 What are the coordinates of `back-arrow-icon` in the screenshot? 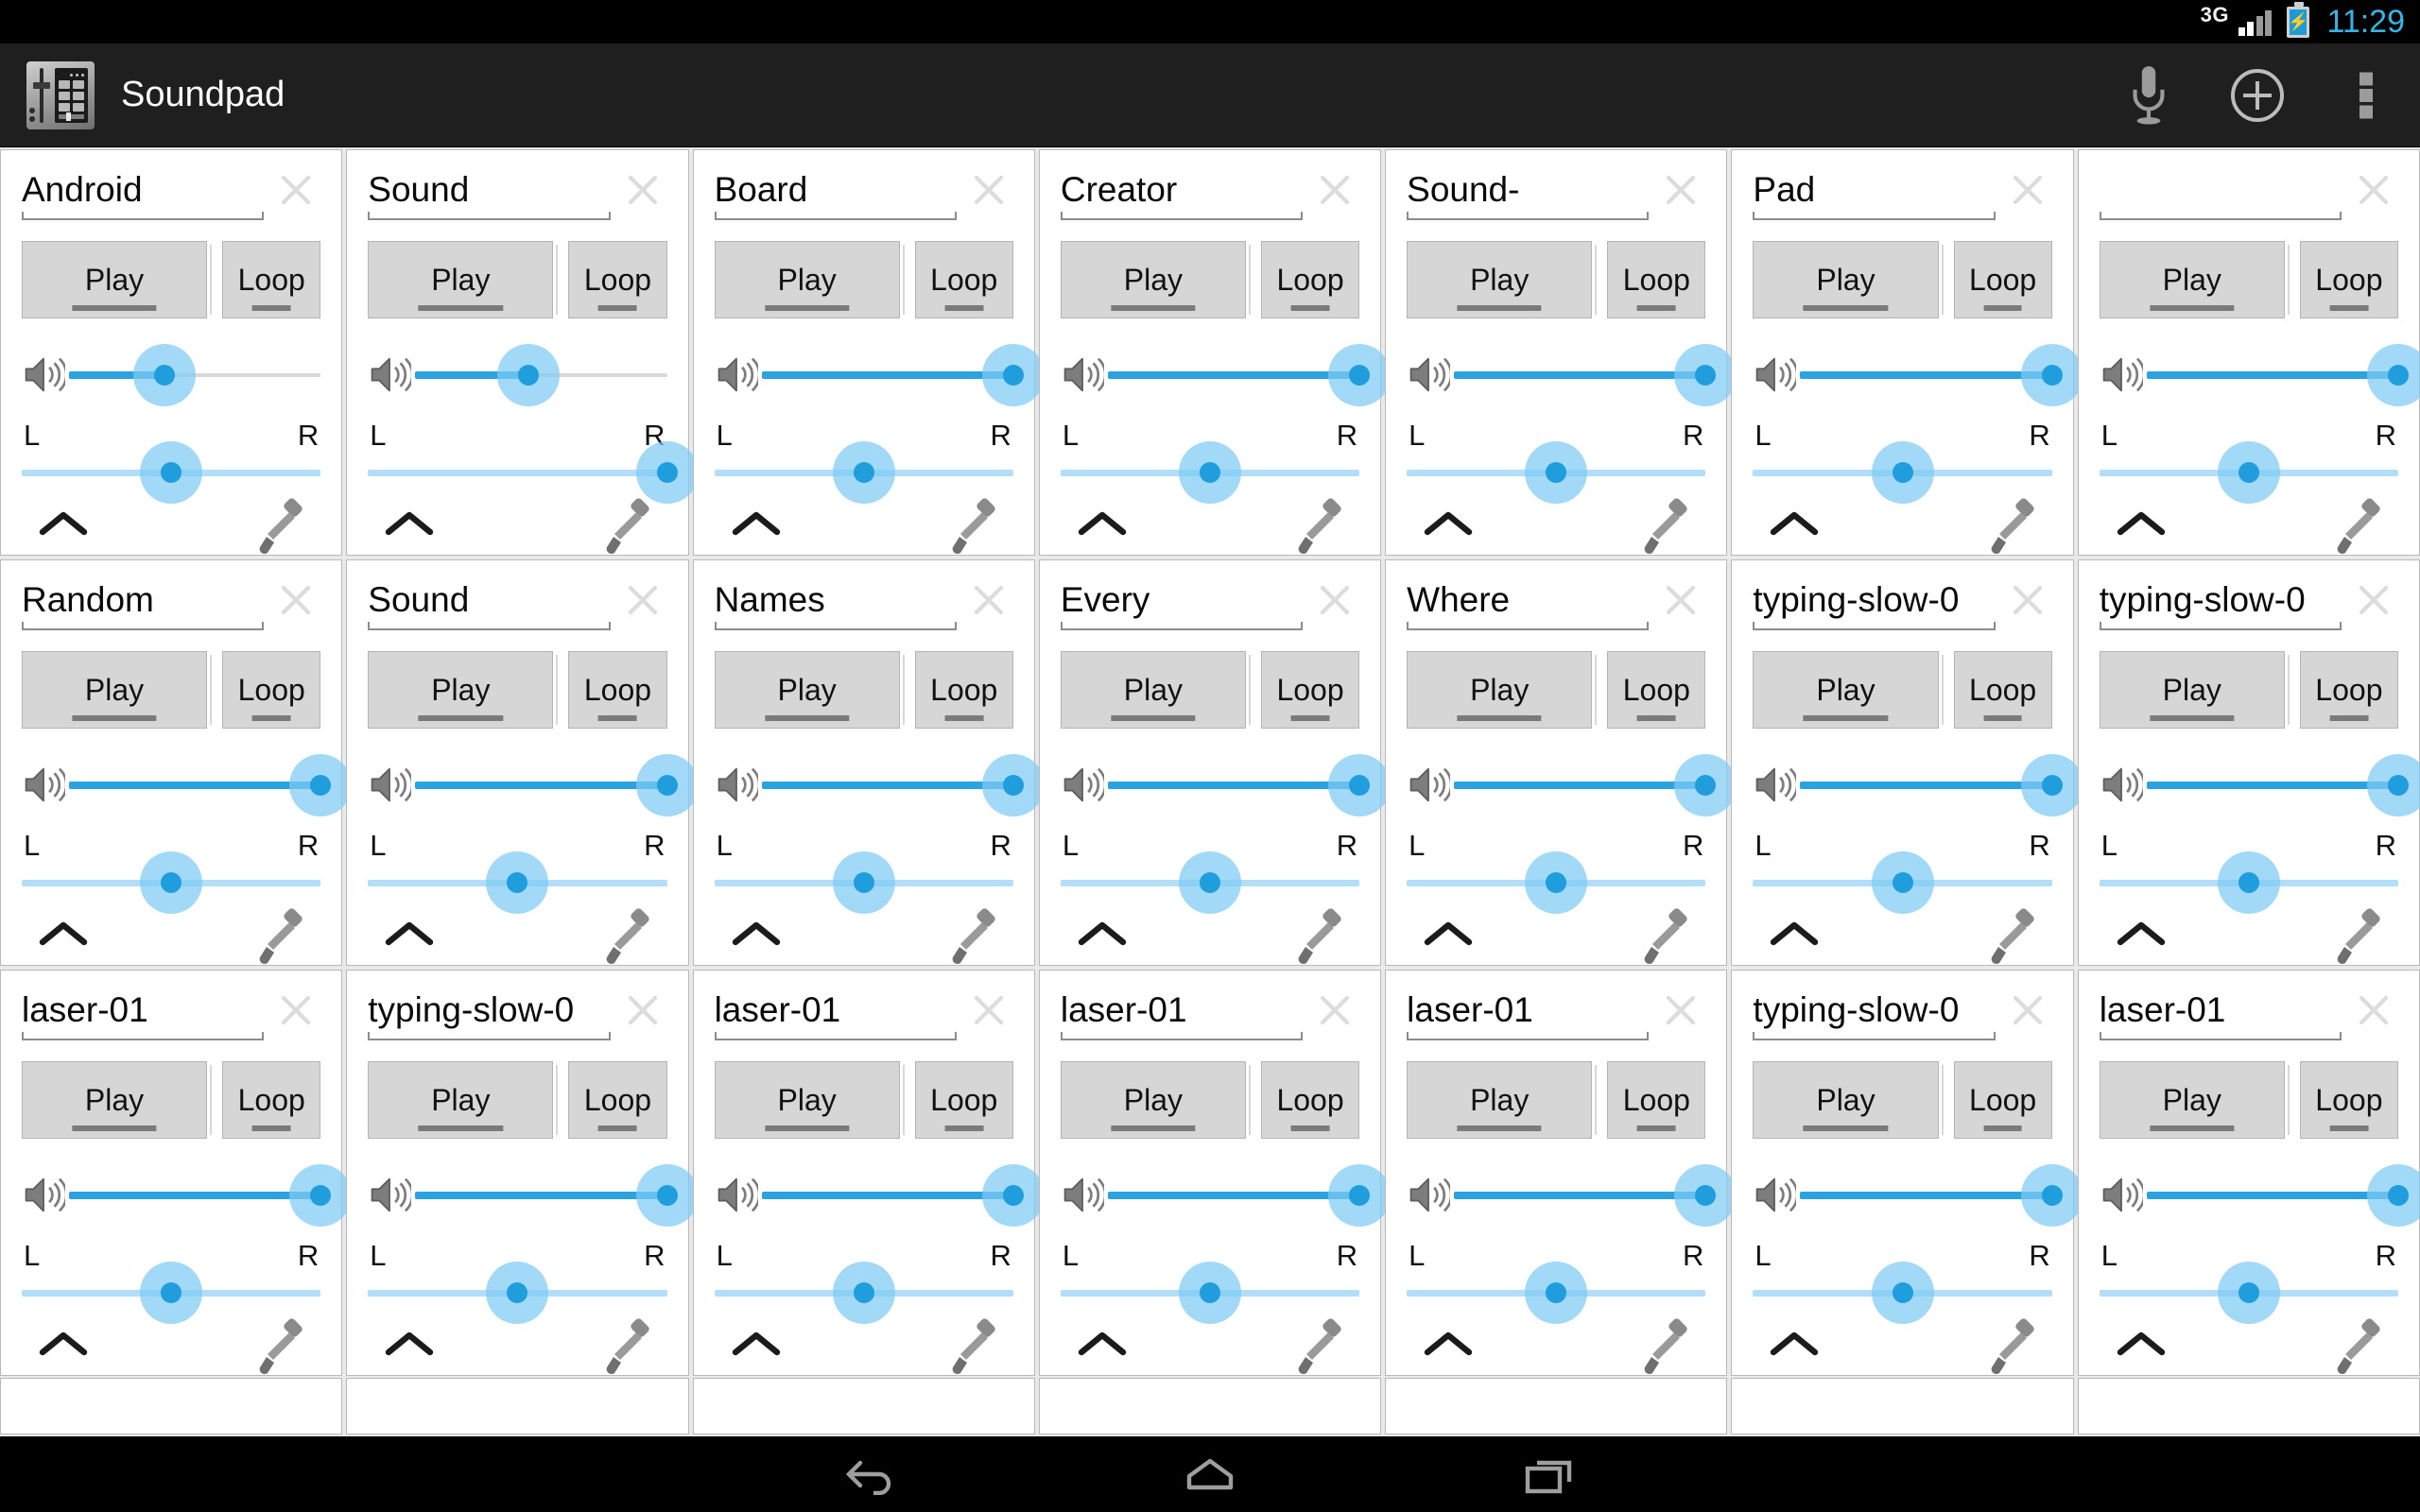 It's located at (870, 1474).